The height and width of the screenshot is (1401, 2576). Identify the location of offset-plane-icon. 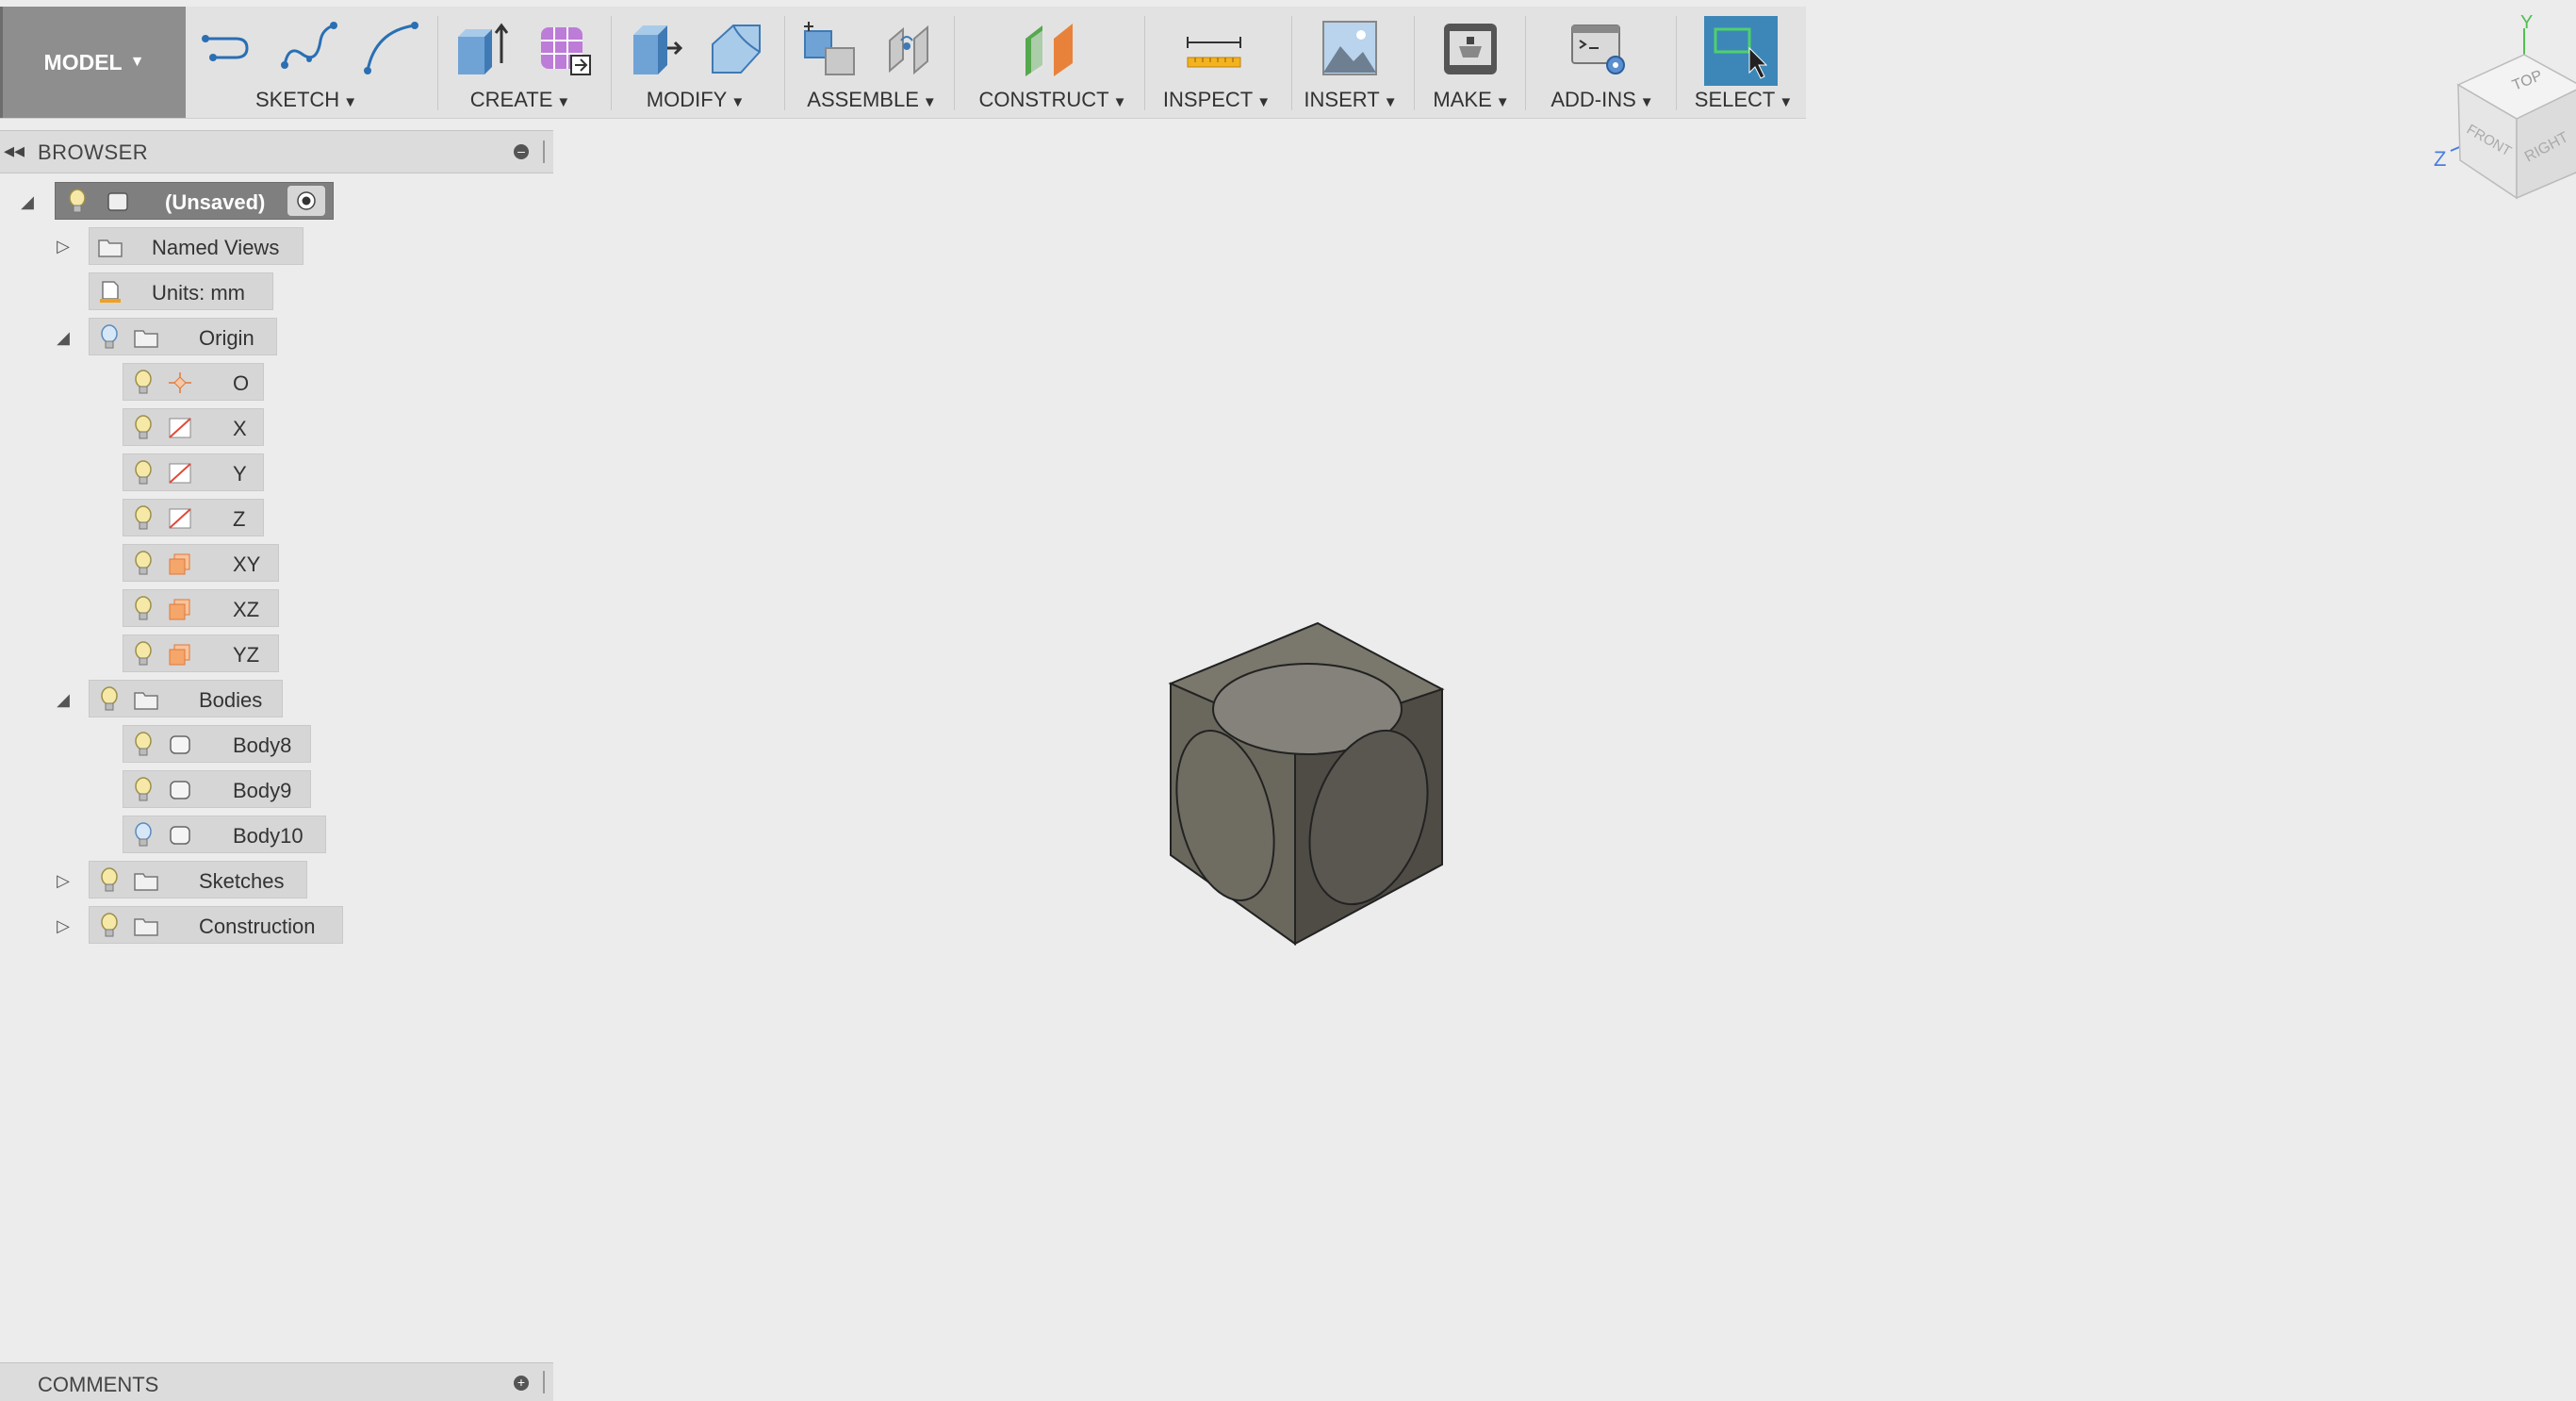
(1050, 48).